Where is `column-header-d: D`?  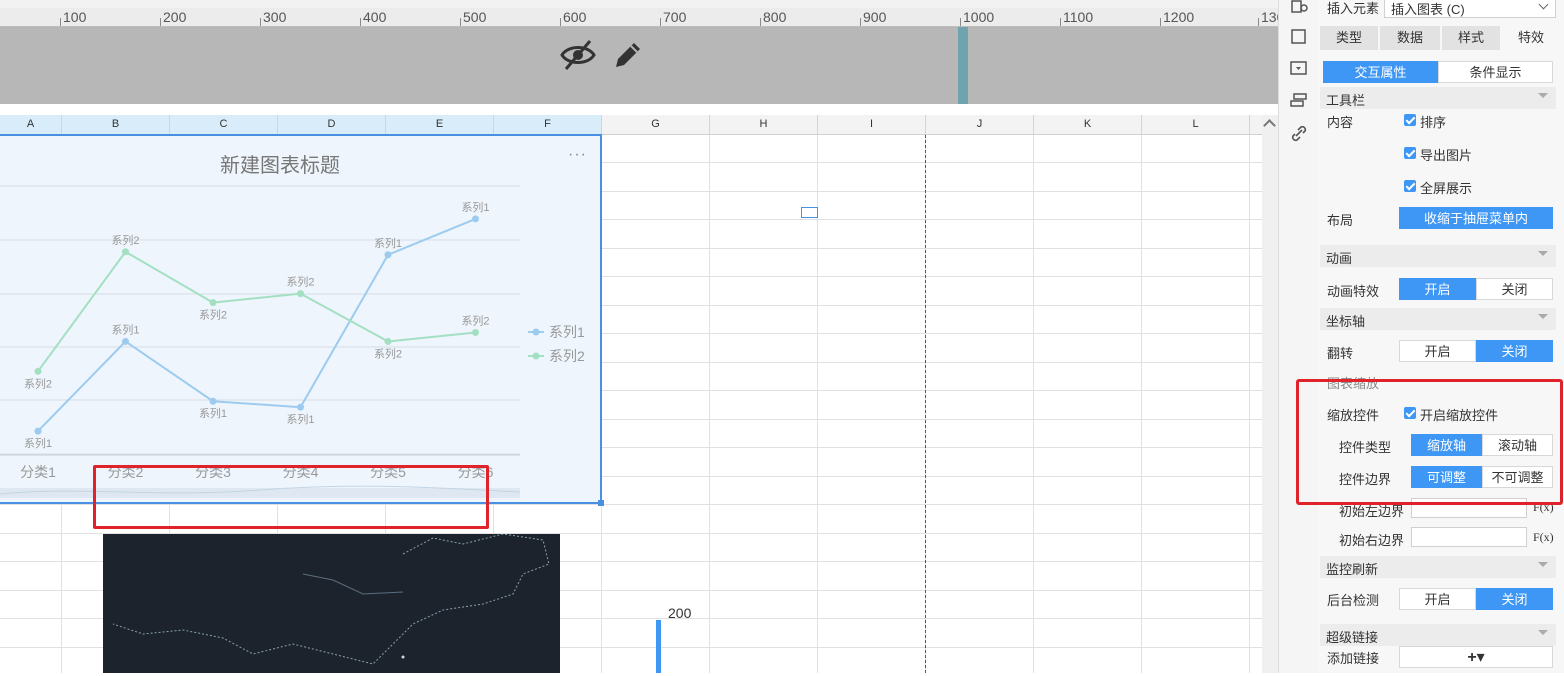
column-header-d: D is located at coordinates (332, 124).